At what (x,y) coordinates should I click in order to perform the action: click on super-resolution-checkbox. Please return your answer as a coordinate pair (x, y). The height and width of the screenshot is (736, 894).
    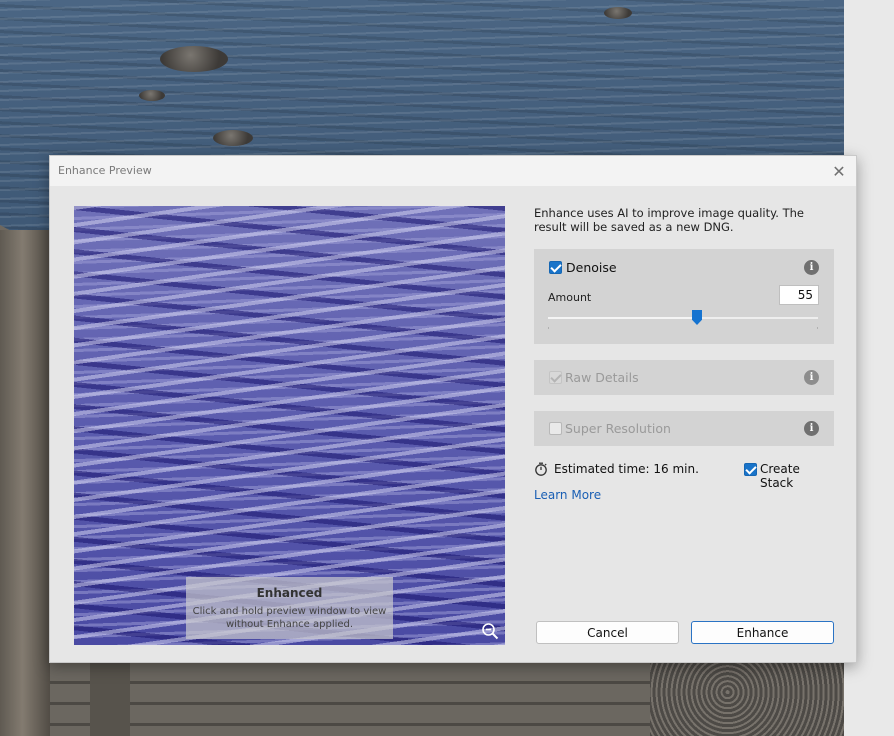
    Looking at the image, I should click on (555, 428).